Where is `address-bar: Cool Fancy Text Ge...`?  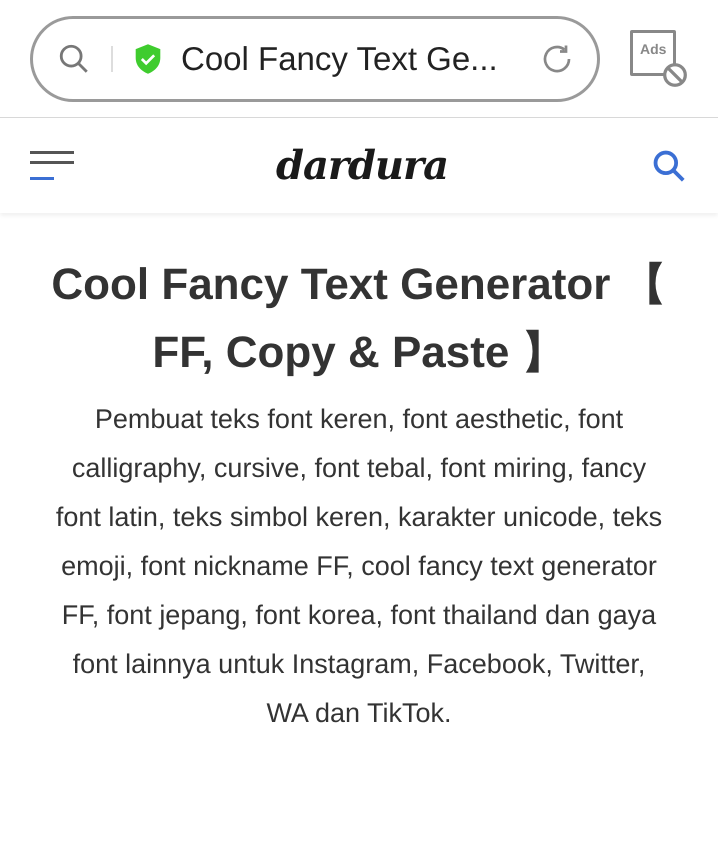
address-bar: Cool Fancy Text Ge... is located at coordinates (315, 59).